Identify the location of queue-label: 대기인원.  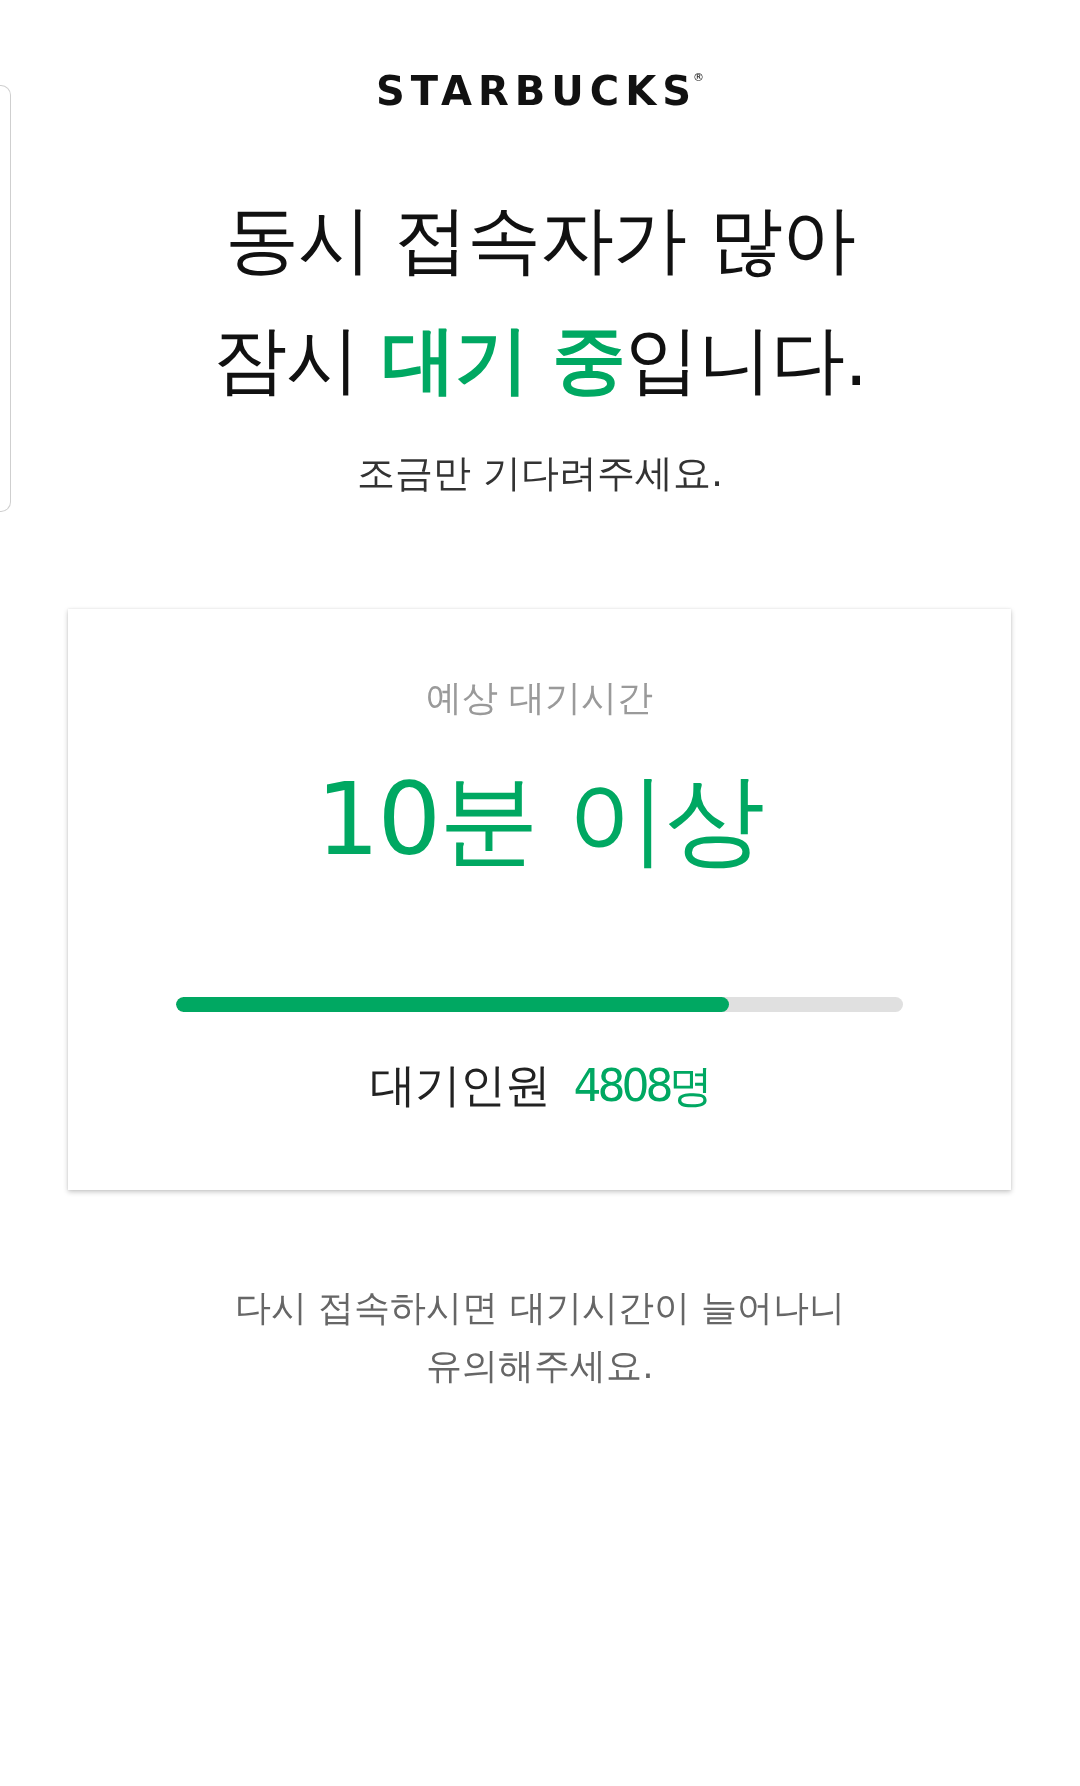
(459, 1085).